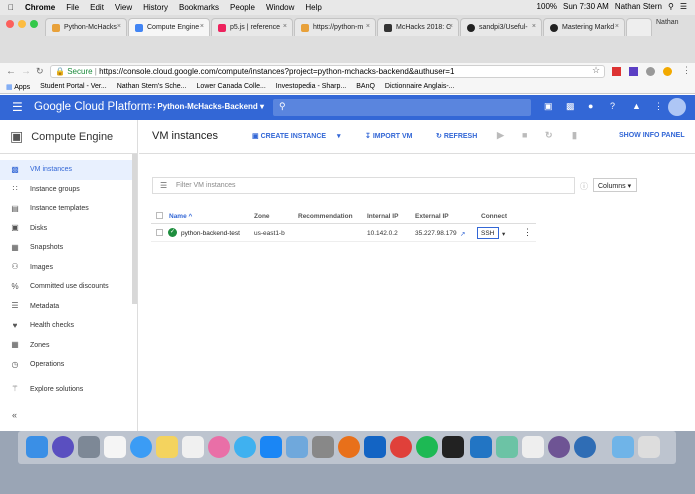 This screenshot has width=695, height=494. Describe the element at coordinates (652, 135) in the screenshot. I see `show-info-panel-button: SHOW INFO PANEL` at that location.